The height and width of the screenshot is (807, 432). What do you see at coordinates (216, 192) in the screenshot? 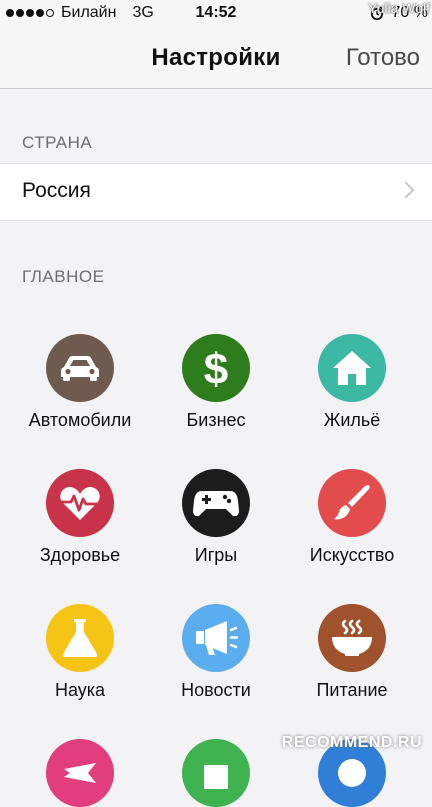
I see `country-row: Россия` at bounding box center [216, 192].